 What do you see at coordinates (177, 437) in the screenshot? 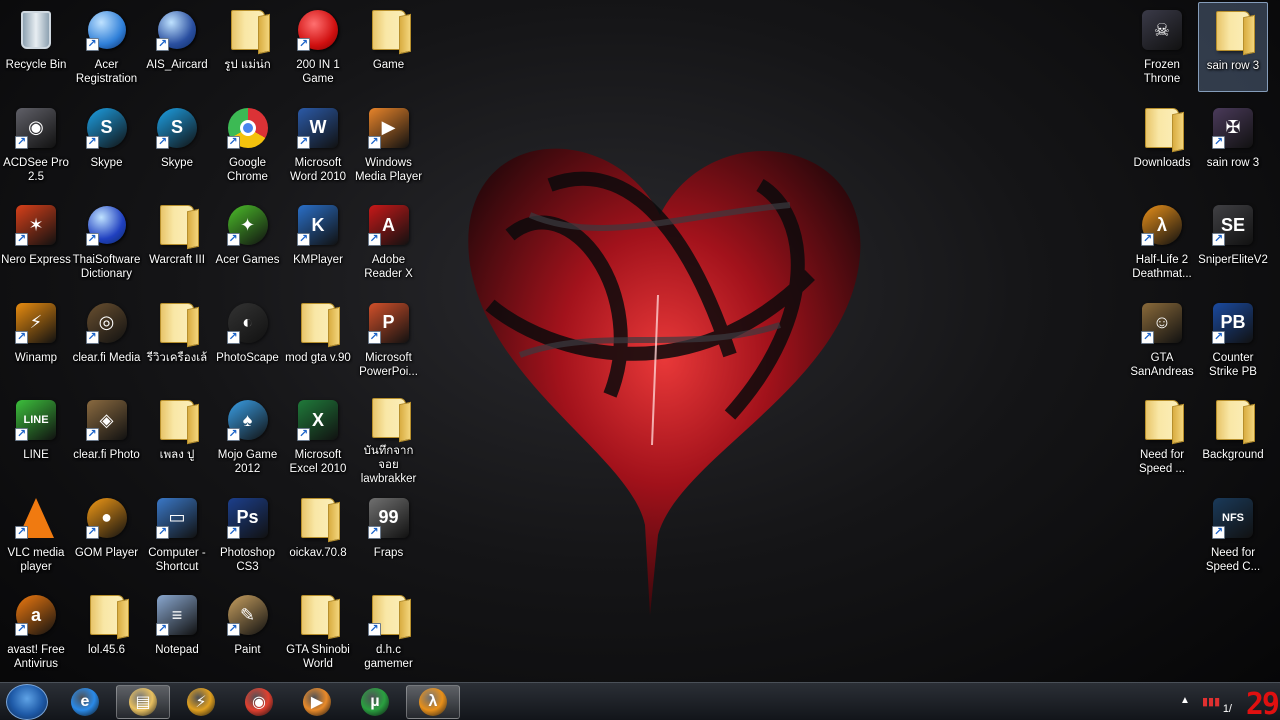
I see `desktop-icon: เพลง ปู` at bounding box center [177, 437].